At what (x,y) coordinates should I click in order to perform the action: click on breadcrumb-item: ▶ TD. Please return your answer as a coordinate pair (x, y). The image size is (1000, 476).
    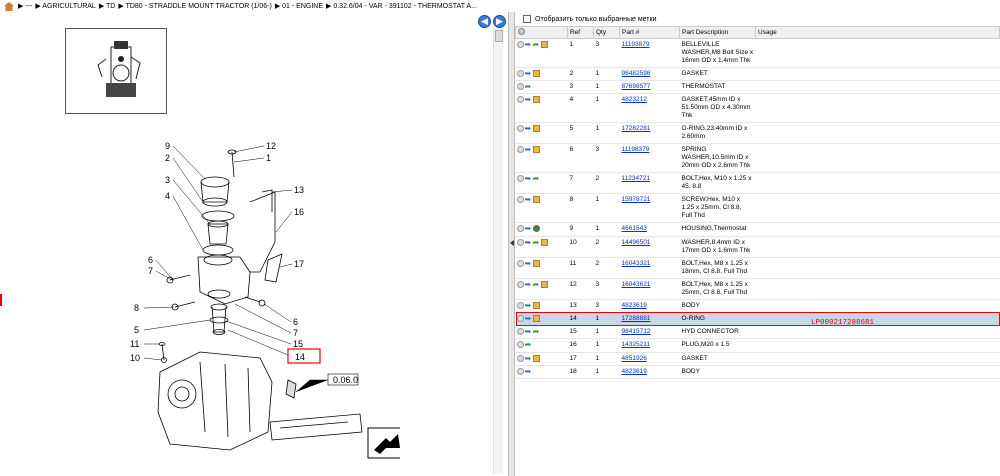
    Looking at the image, I should click on (107, 6).